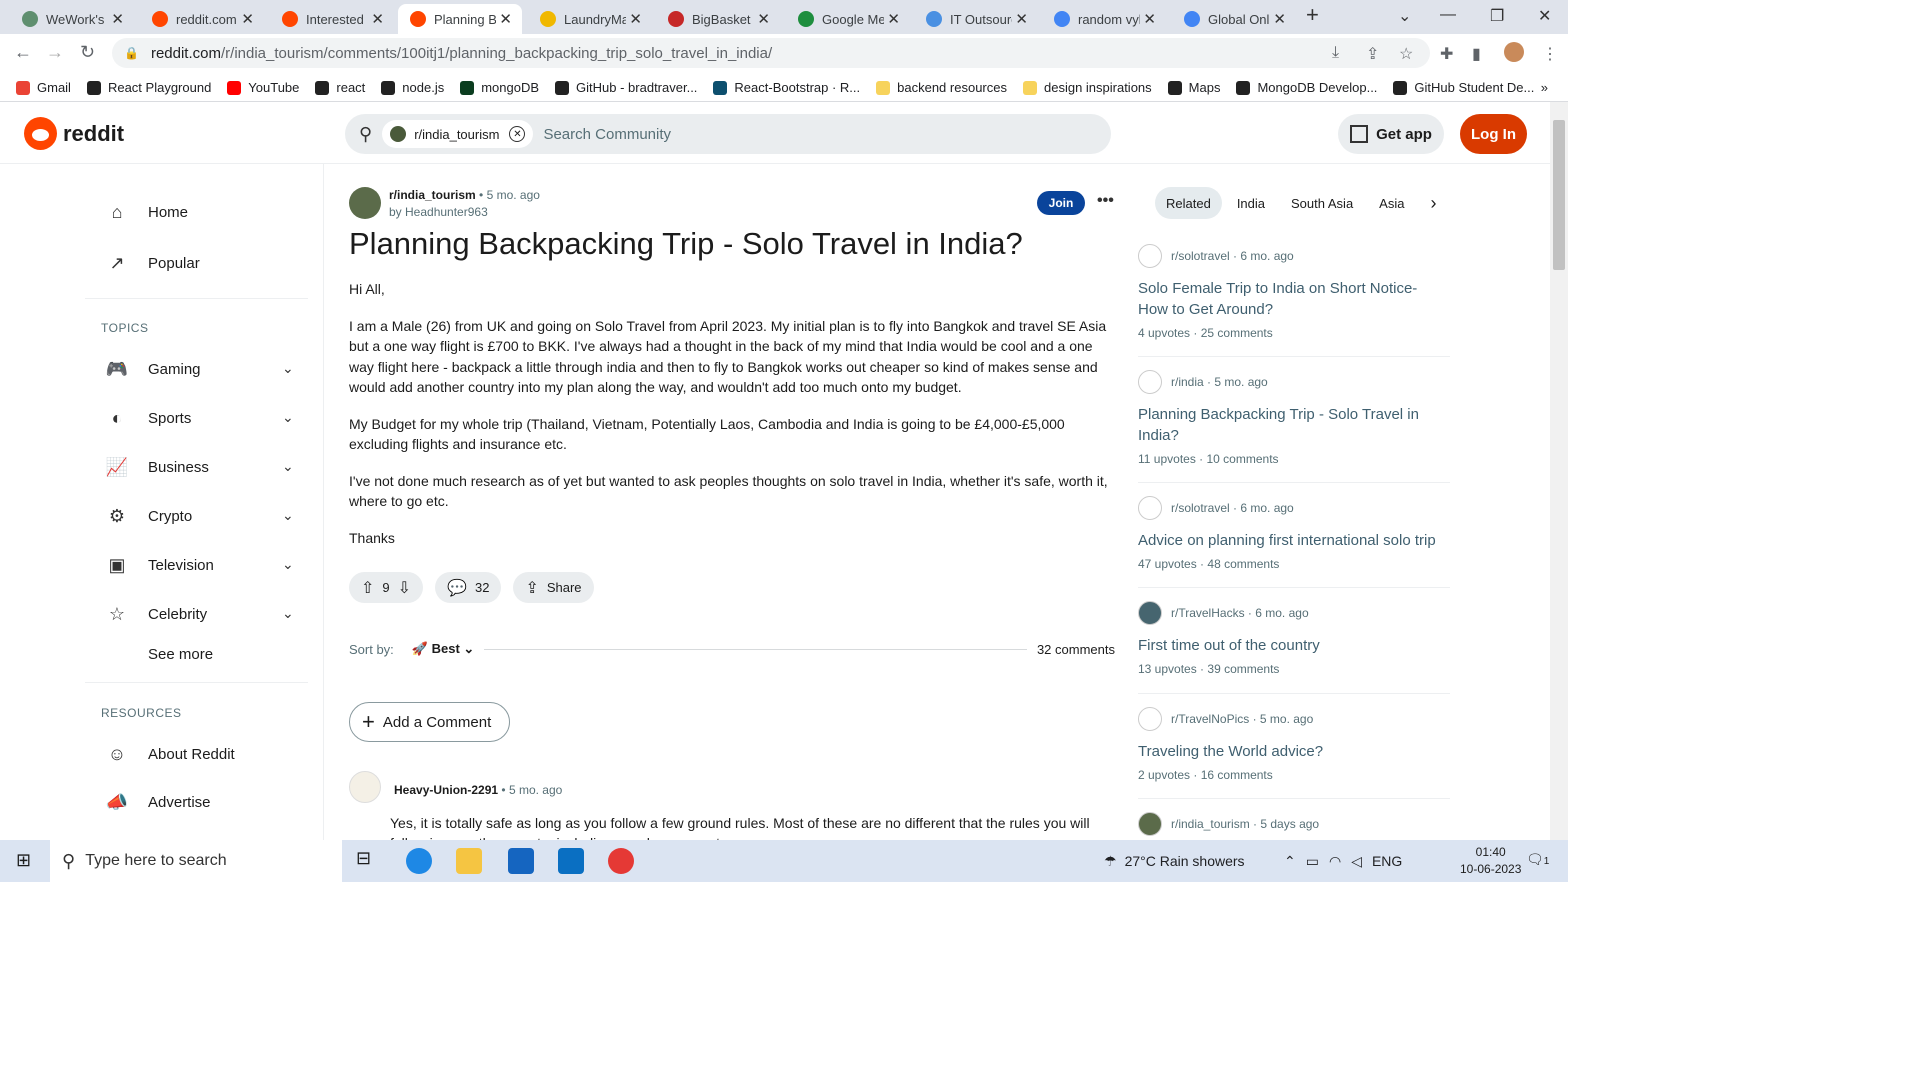  What do you see at coordinates (152, 263) in the screenshot?
I see `sidebar-item-popular: ↗ Popular` at bounding box center [152, 263].